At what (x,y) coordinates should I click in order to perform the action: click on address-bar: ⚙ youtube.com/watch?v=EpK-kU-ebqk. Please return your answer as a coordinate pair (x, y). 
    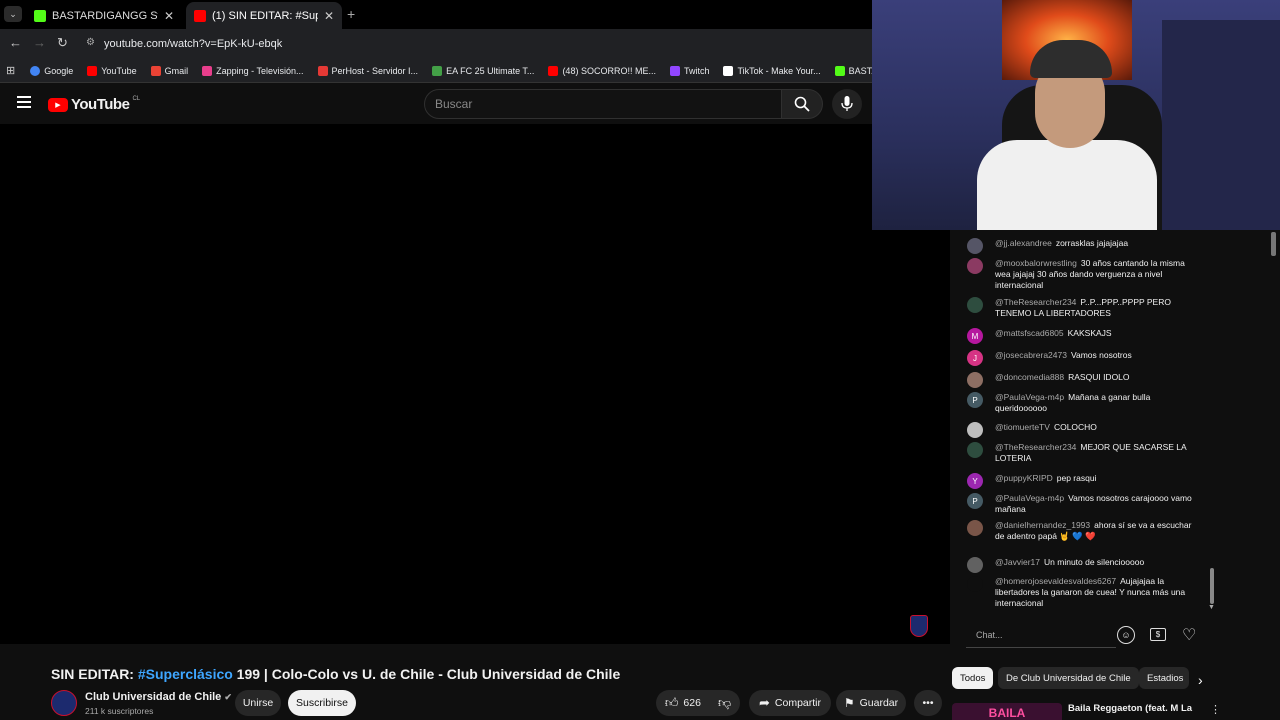
    Looking at the image, I should click on (475, 44).